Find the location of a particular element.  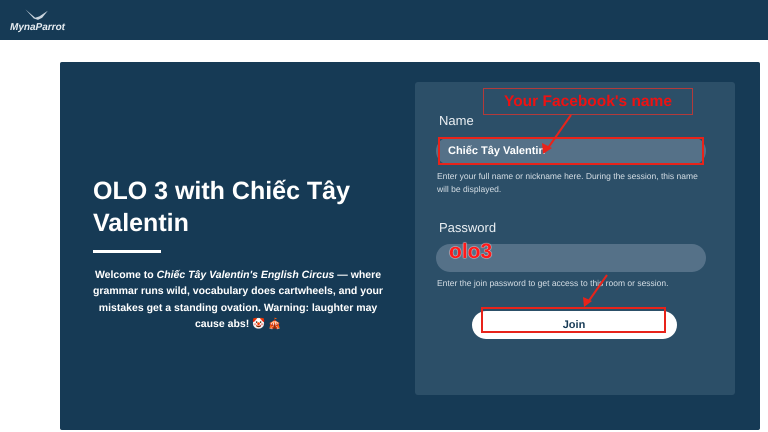

welcome-text: Welcome to Chiếc Tây Valentin's English Circus — where grammar runs wild, vocabulary does cartwheels, and your mistakes get a standing ovation. Warning: laughter may cause abs! 🤡 🎪 is located at coordinates (238, 300).